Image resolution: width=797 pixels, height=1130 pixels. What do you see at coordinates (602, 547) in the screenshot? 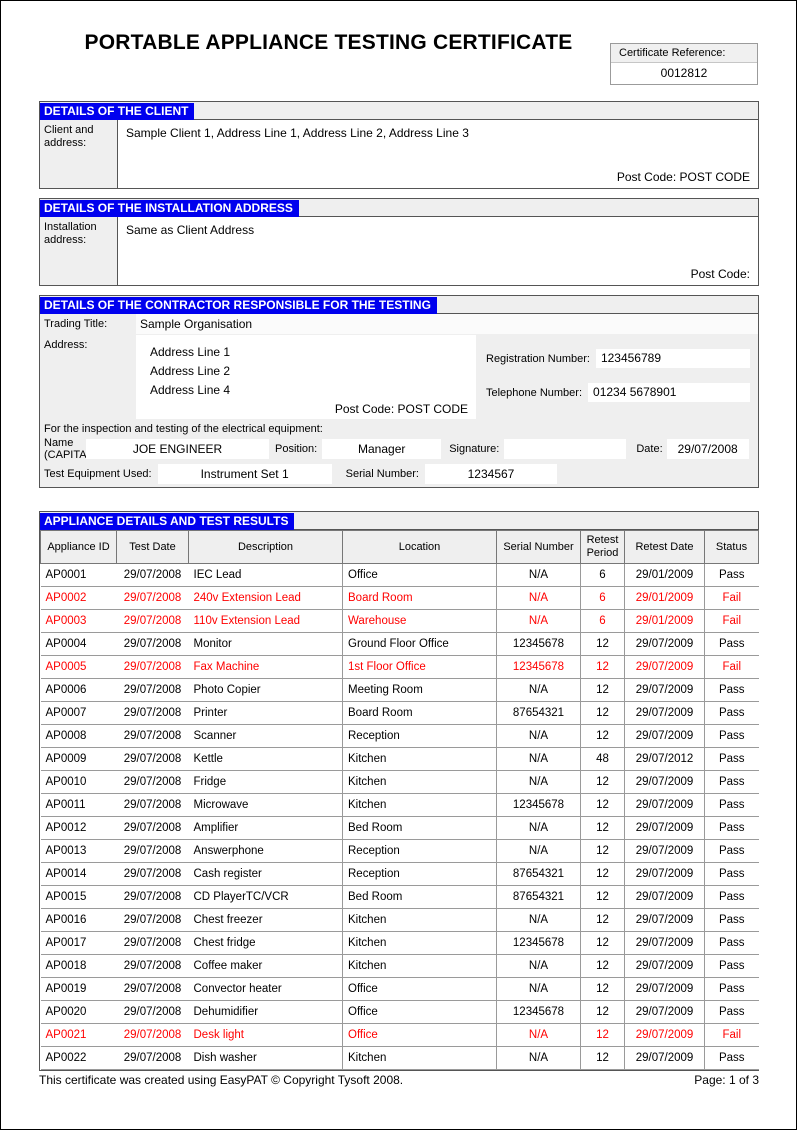
I see `column-header-retest-period: Retest Period` at bounding box center [602, 547].